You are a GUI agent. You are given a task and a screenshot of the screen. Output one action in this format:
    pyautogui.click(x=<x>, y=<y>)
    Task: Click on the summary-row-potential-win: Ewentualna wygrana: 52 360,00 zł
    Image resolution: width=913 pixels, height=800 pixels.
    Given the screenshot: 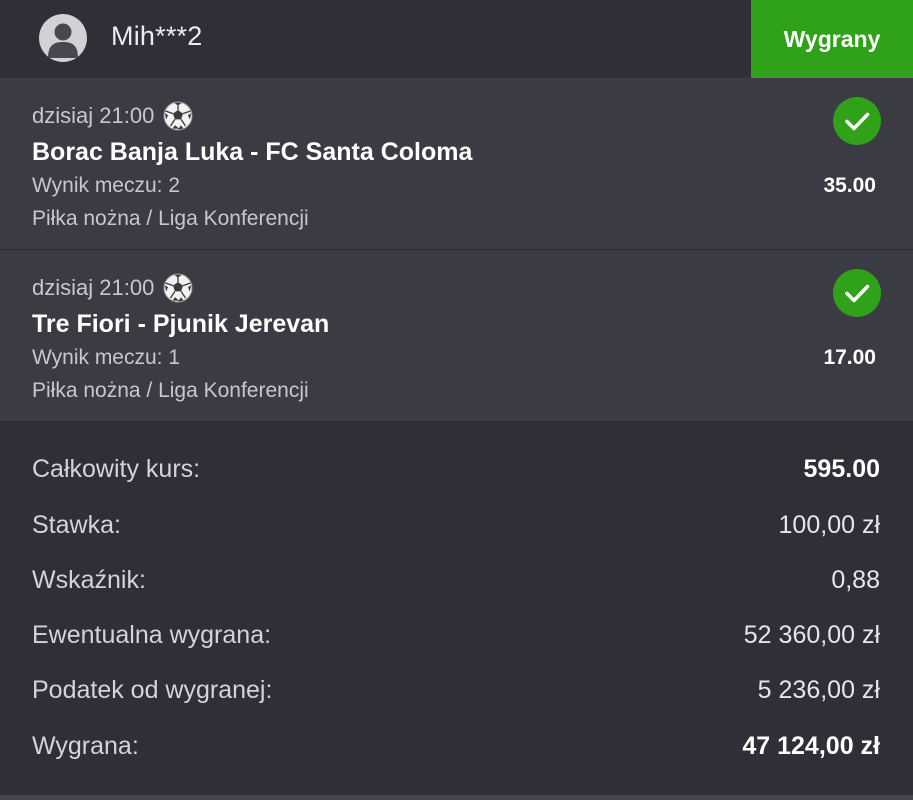 What is the action you would take?
    pyautogui.click(x=456, y=635)
    